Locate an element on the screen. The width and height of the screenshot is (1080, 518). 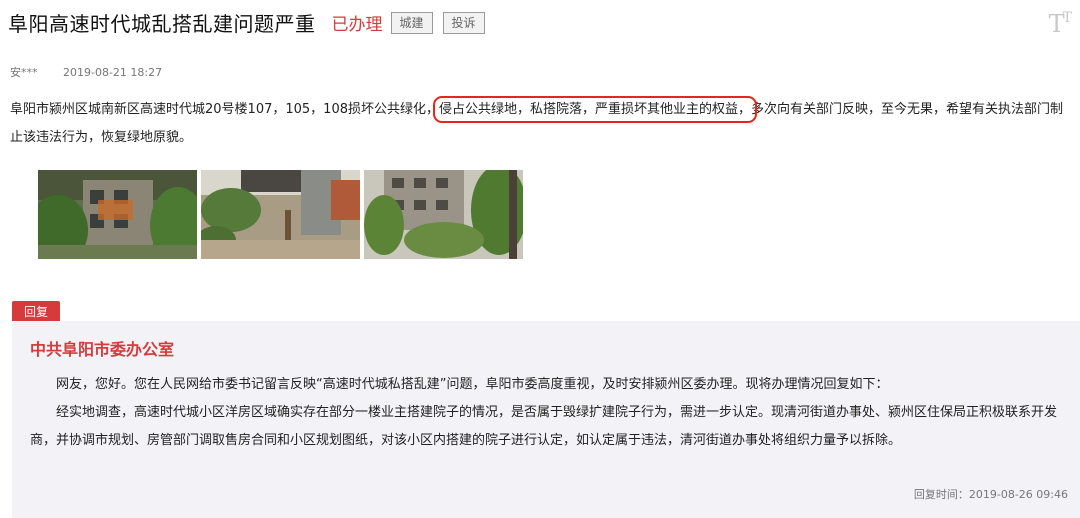
photo-gallery is located at coordinates (280, 214).